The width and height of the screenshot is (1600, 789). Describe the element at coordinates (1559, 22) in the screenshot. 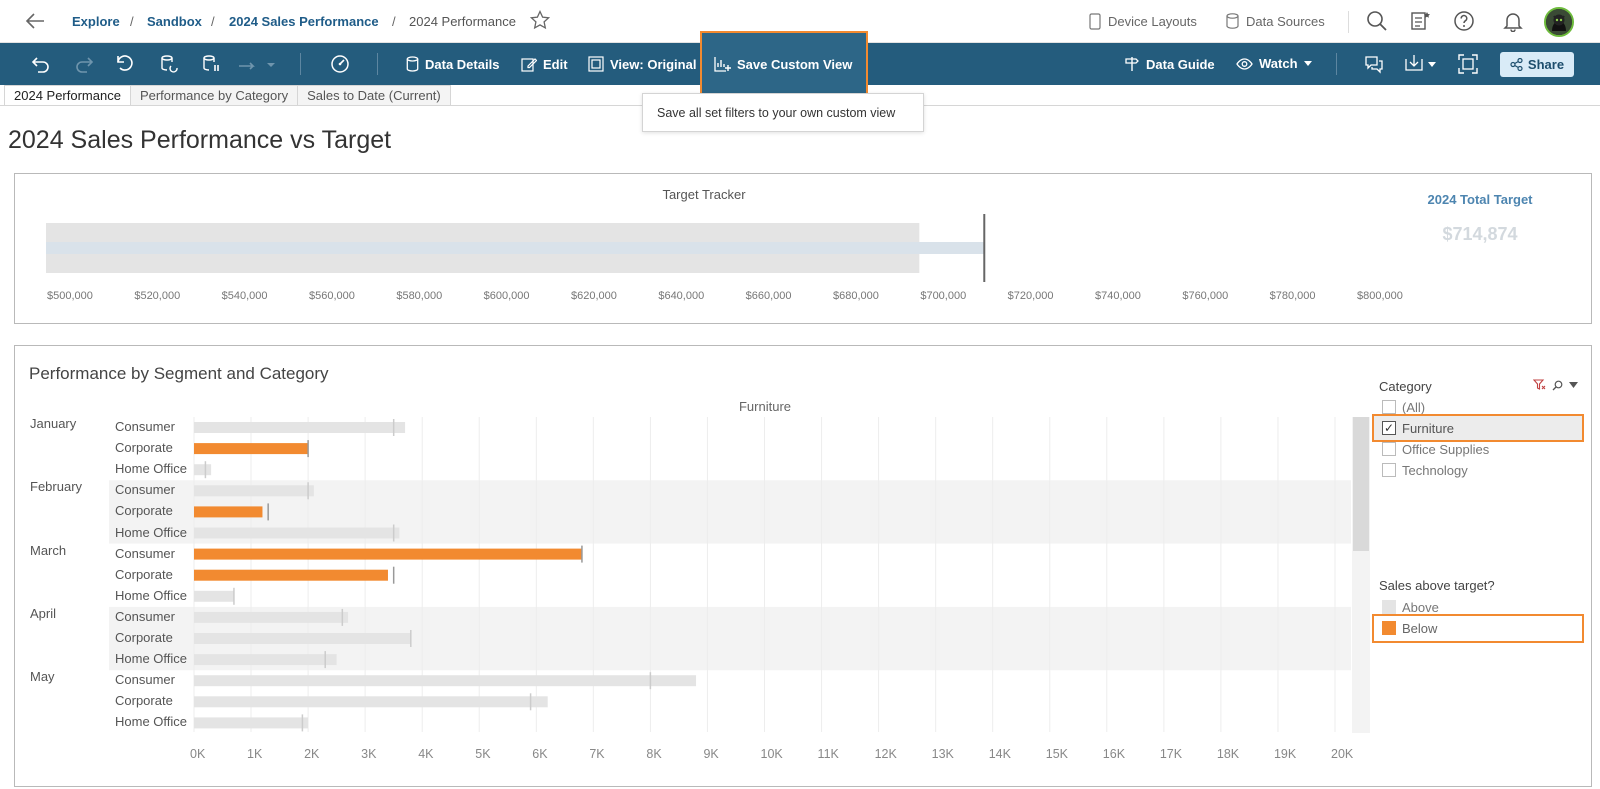

I see `user-avatar` at that location.